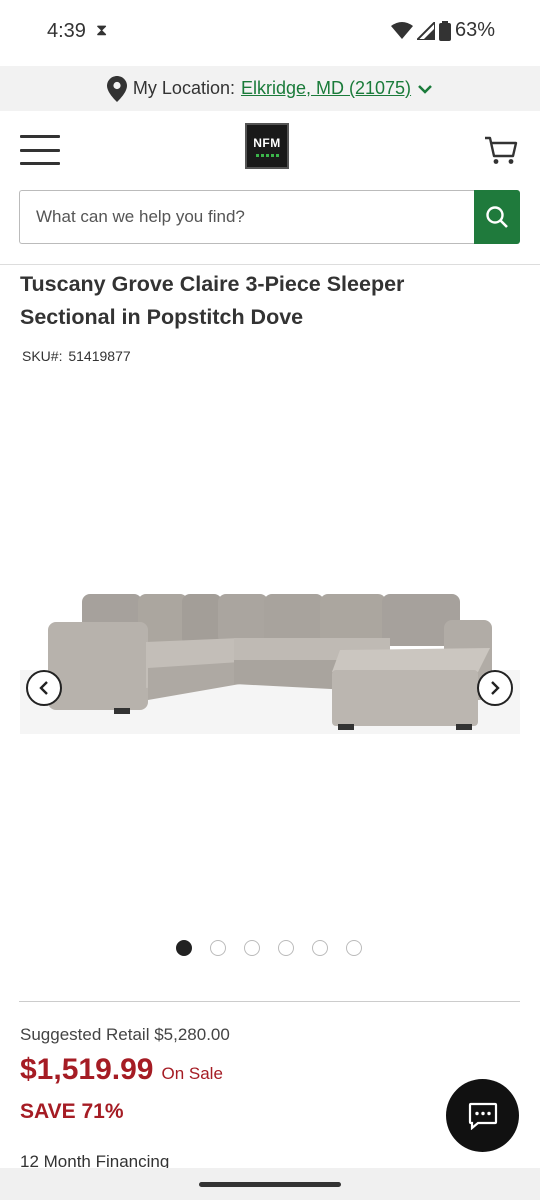  I want to click on home-gesture-handle, so click(270, 1184).